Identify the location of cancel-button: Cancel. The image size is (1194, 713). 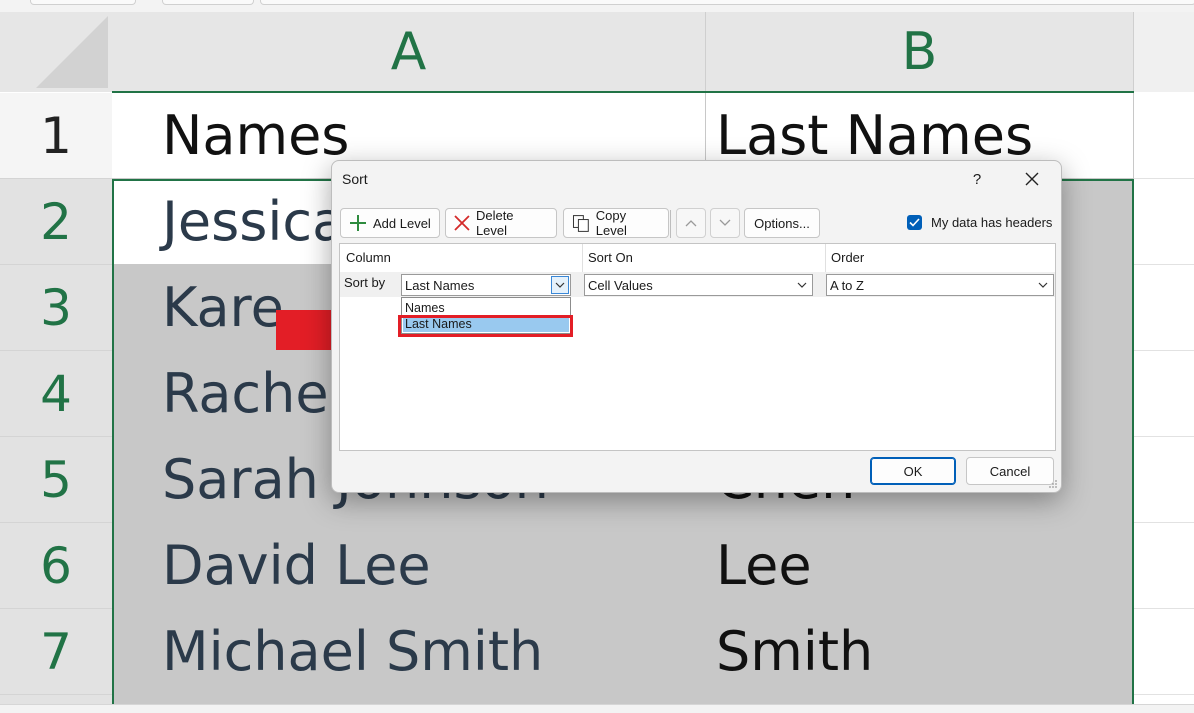
(1010, 471).